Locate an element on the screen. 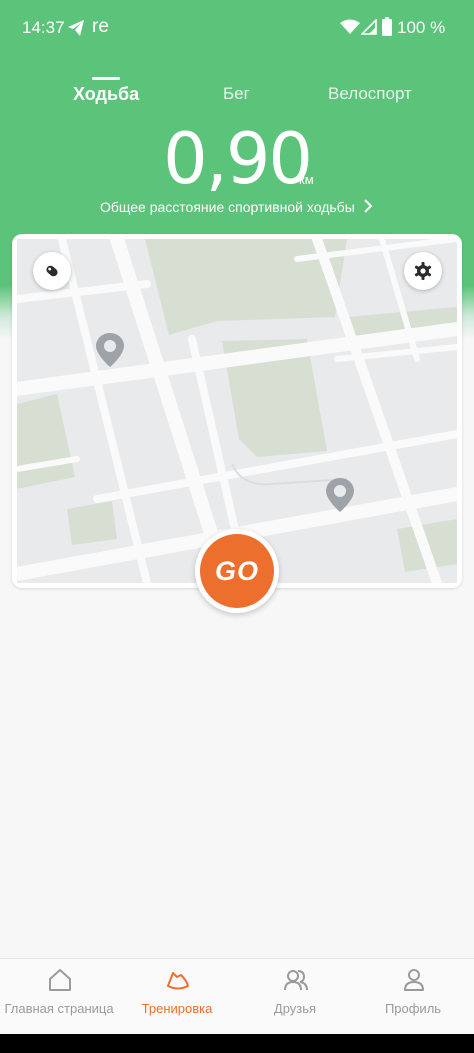  gear-icon is located at coordinates (423, 271).